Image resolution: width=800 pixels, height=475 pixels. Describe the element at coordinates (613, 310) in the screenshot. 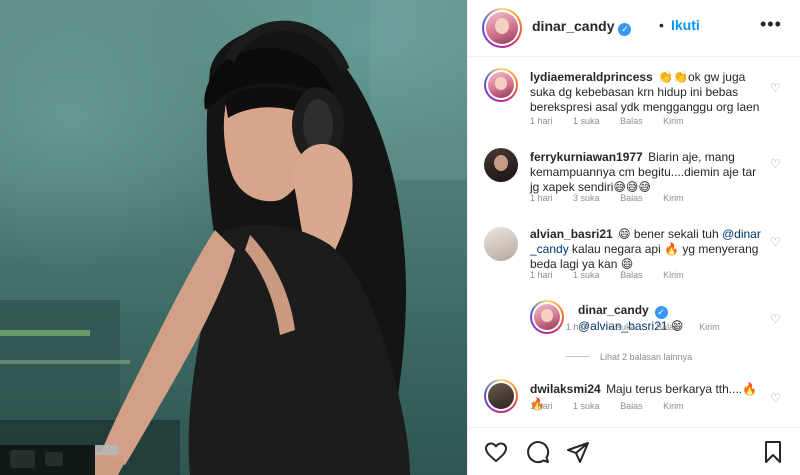

I see `reply-username: dinar_candy` at that location.